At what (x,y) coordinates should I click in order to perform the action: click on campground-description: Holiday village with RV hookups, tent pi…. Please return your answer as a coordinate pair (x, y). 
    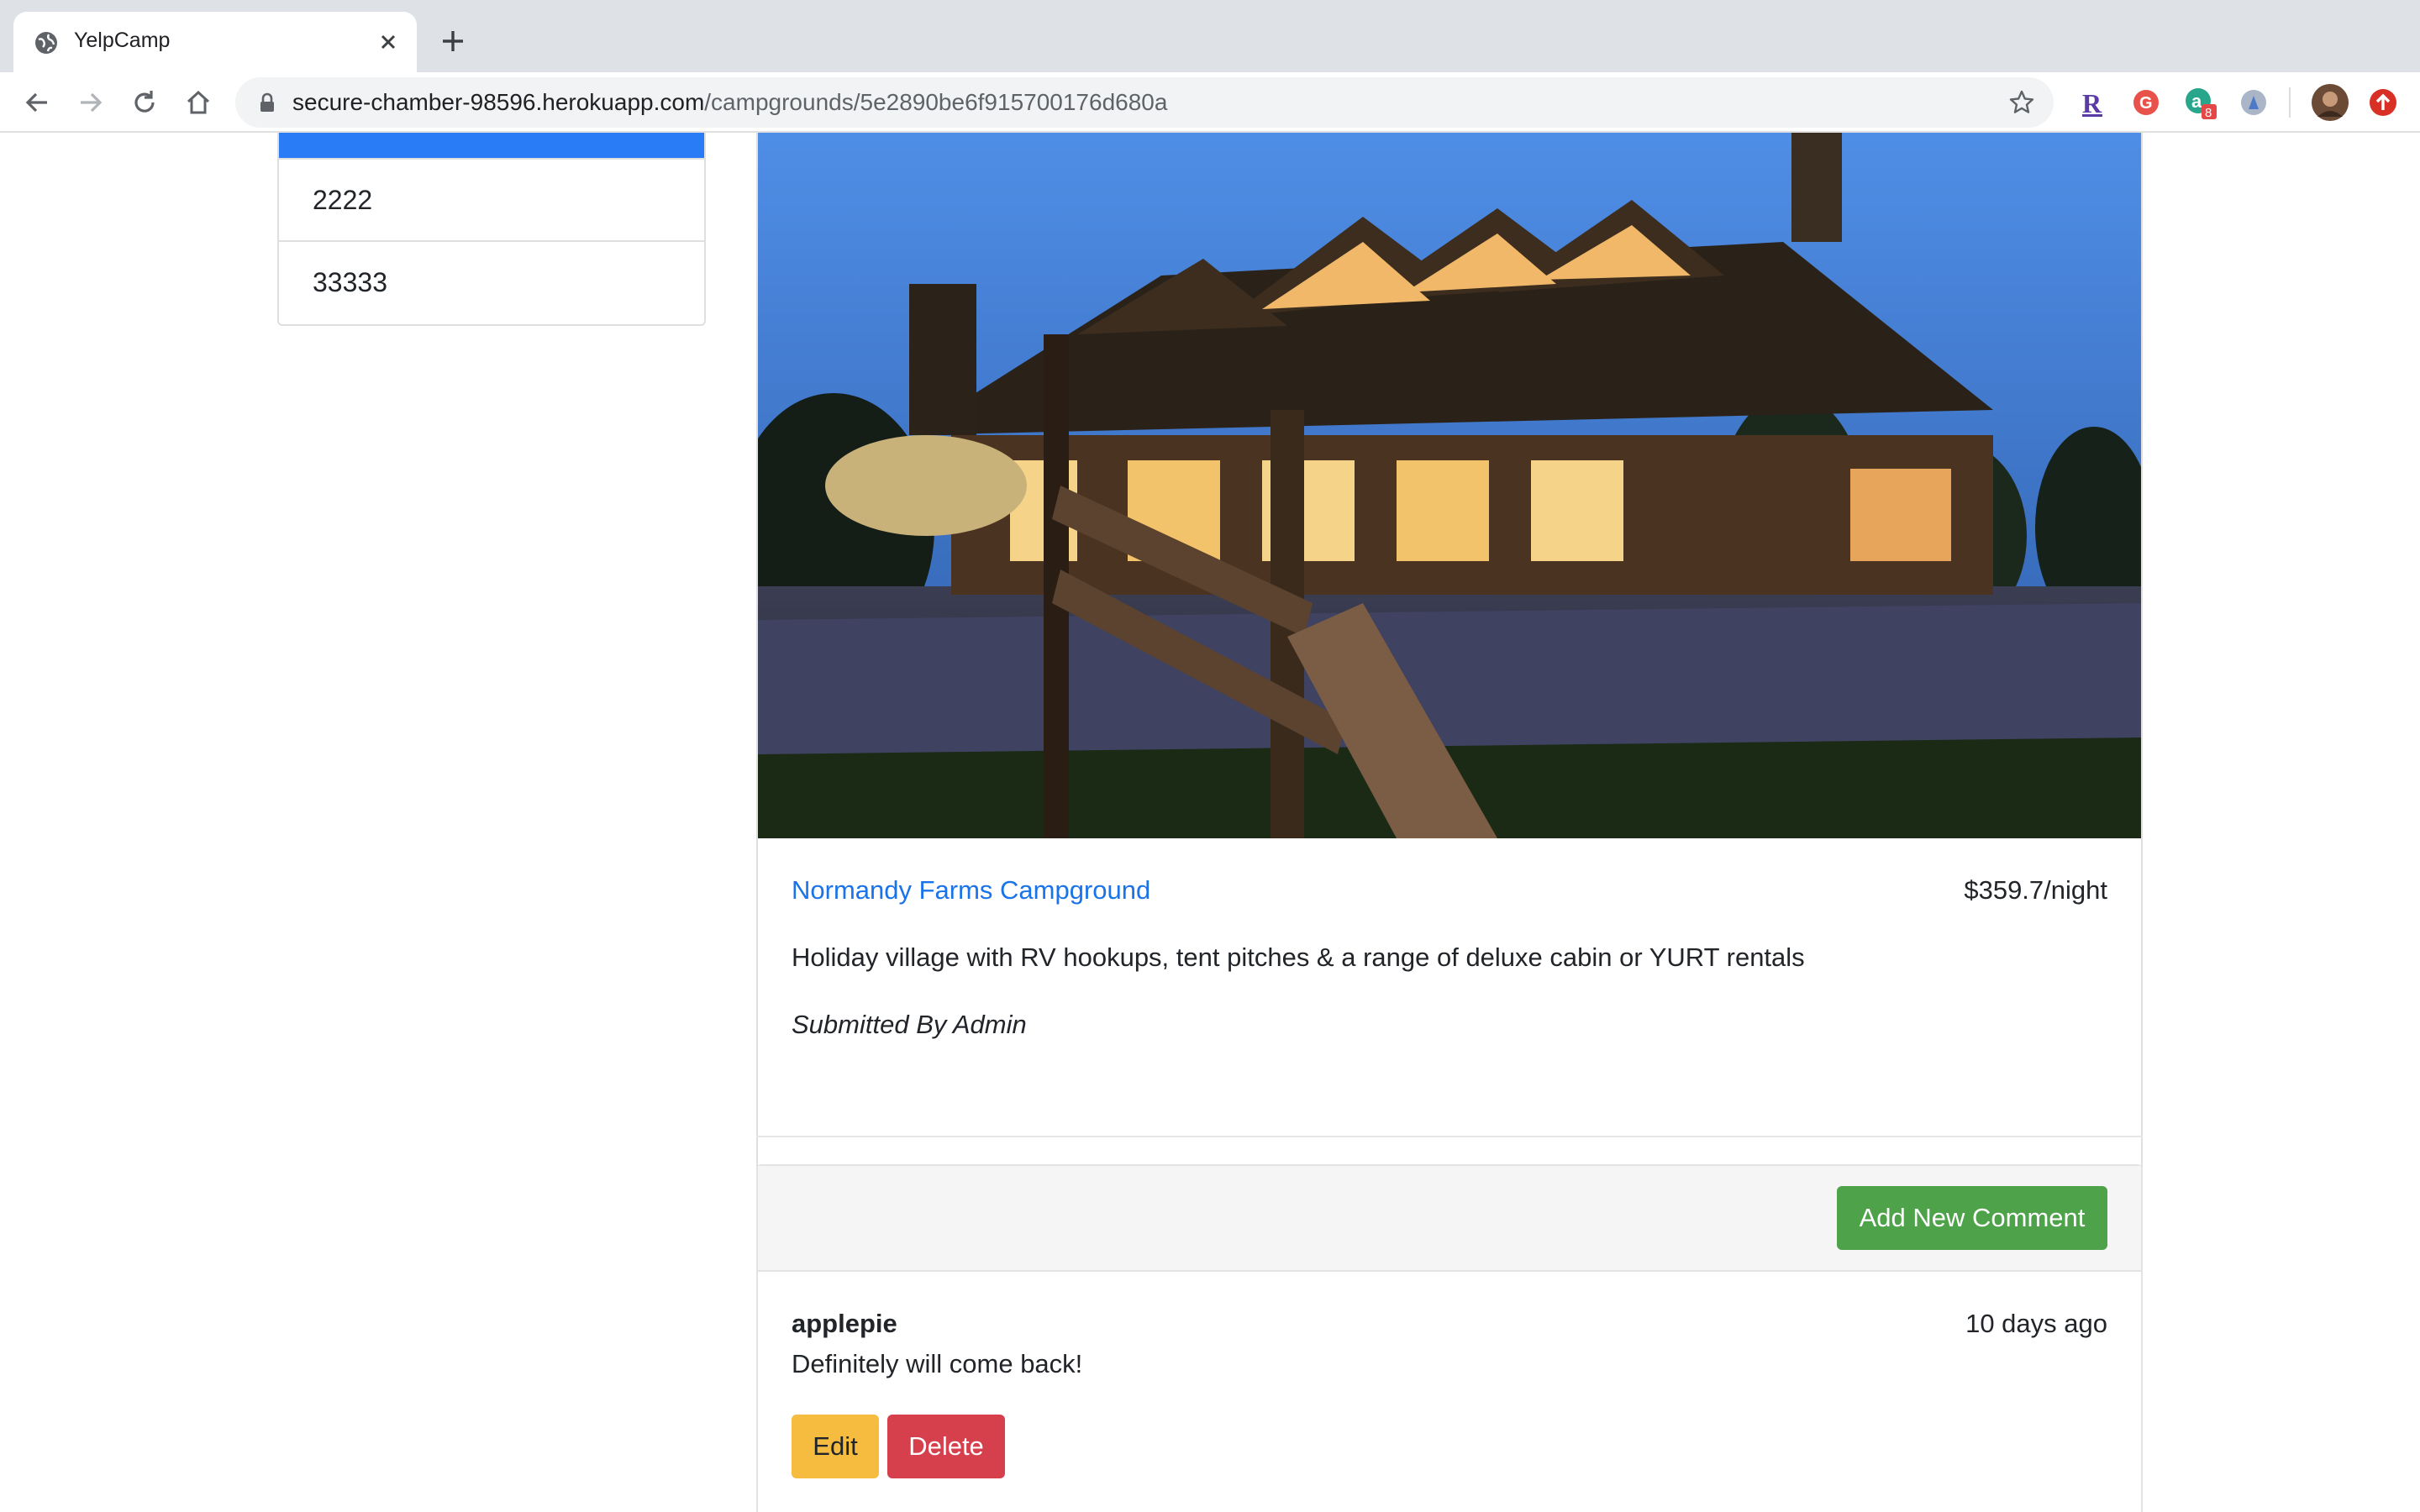
    Looking at the image, I should click on (1298, 957).